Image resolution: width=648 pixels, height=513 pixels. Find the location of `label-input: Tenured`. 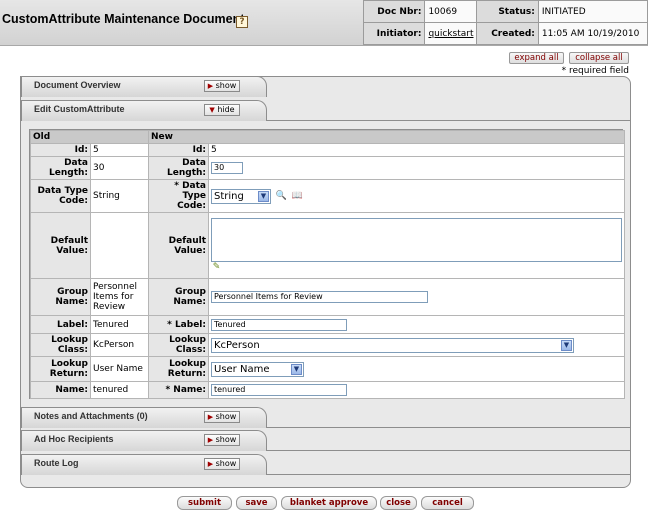

label-input: Tenured is located at coordinates (279, 324).